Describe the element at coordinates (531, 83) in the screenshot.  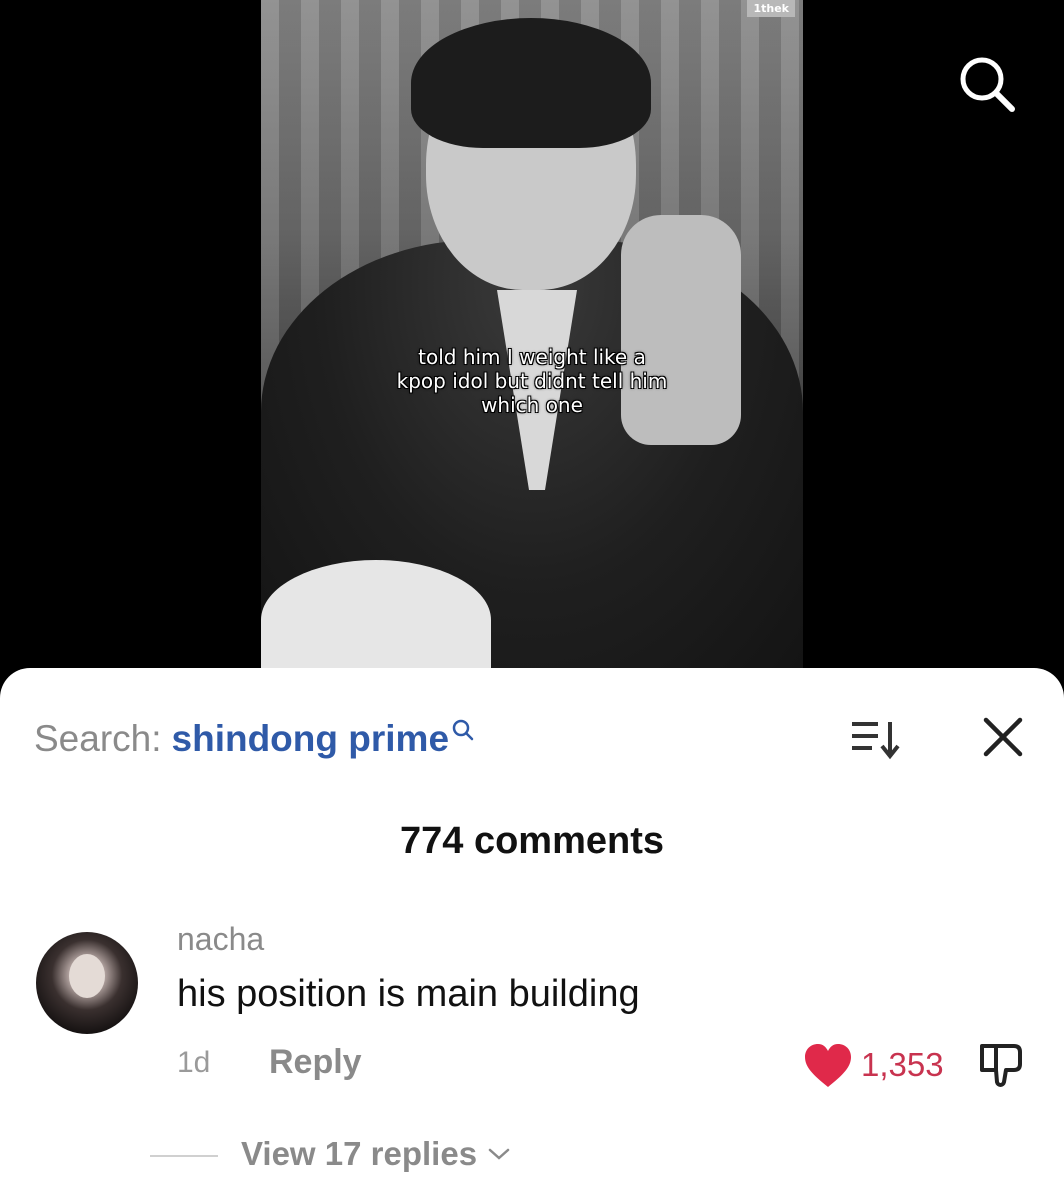
I see `video-person-hair` at that location.